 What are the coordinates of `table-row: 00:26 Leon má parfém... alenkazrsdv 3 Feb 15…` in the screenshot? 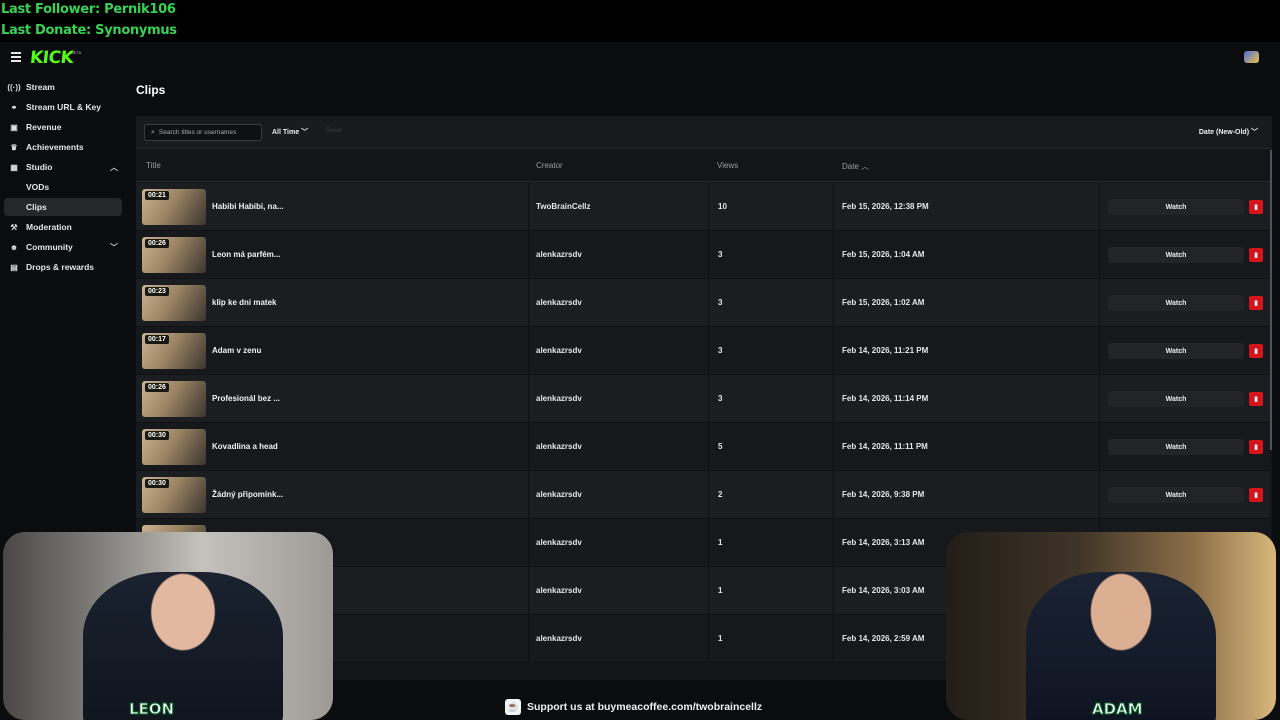 It's located at (703, 255).